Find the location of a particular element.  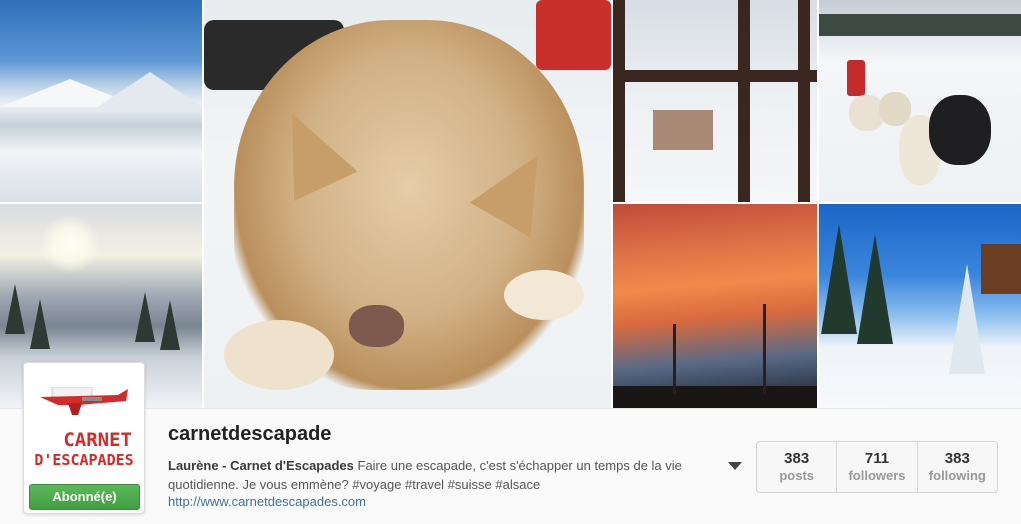

photo-tile-mountains is located at coordinates (101, 101).